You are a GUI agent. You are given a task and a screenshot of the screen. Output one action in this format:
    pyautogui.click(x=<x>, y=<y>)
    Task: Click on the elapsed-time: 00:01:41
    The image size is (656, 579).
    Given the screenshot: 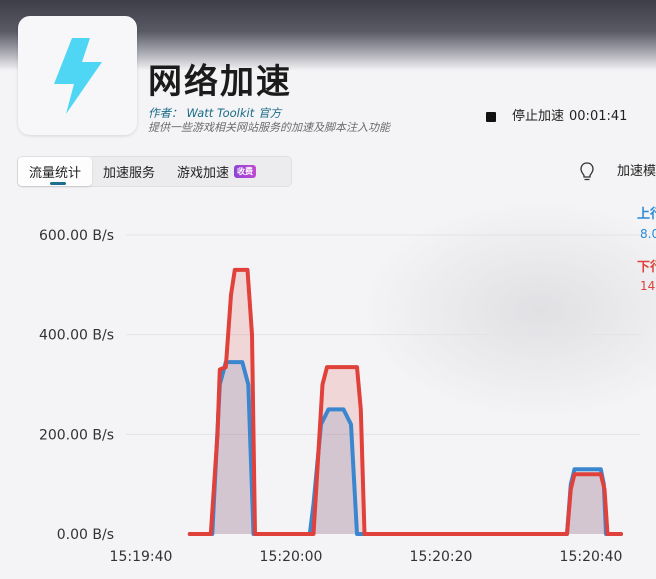 What is the action you would take?
    pyautogui.click(x=598, y=116)
    